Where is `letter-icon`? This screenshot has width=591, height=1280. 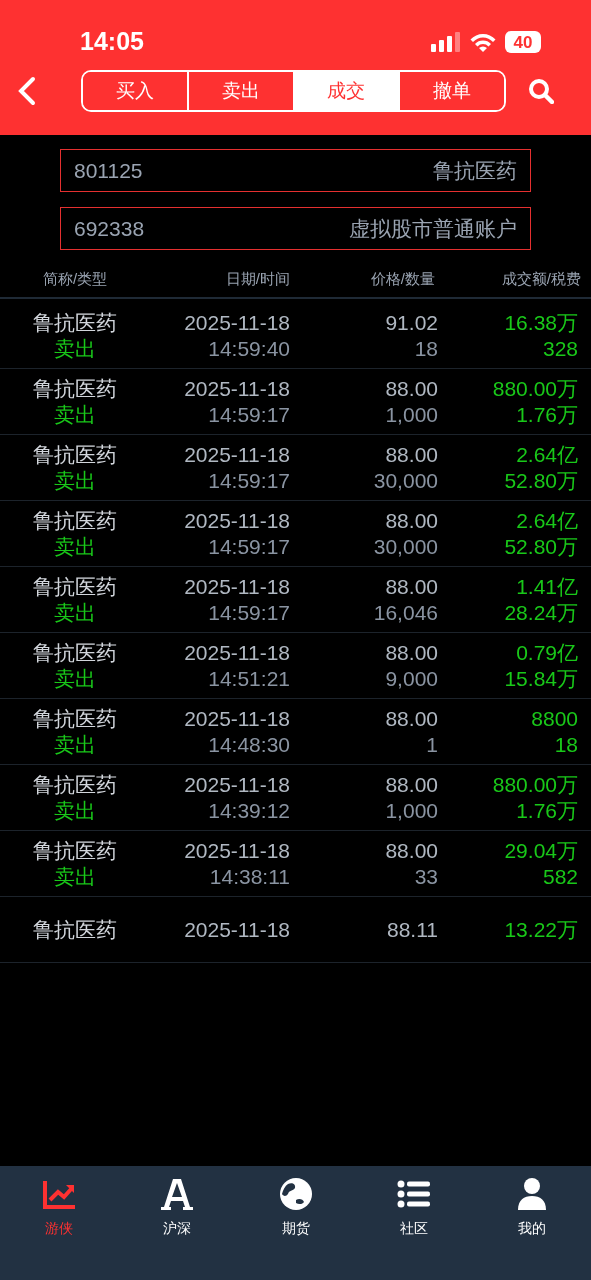
letter-icon is located at coordinates (177, 1194).